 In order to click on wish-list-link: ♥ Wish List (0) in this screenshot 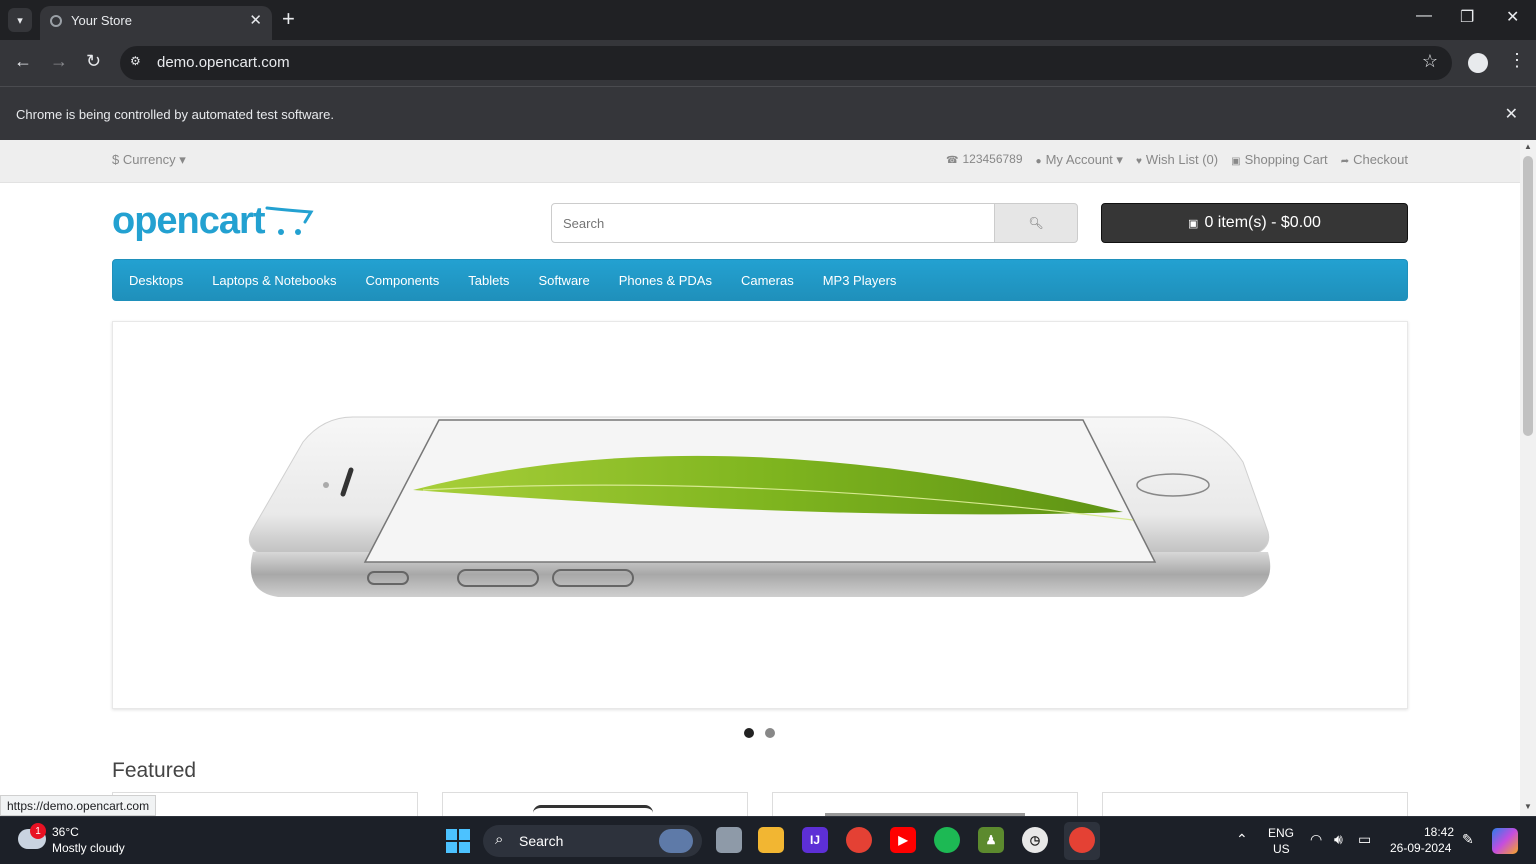, I will do `click(1177, 160)`.